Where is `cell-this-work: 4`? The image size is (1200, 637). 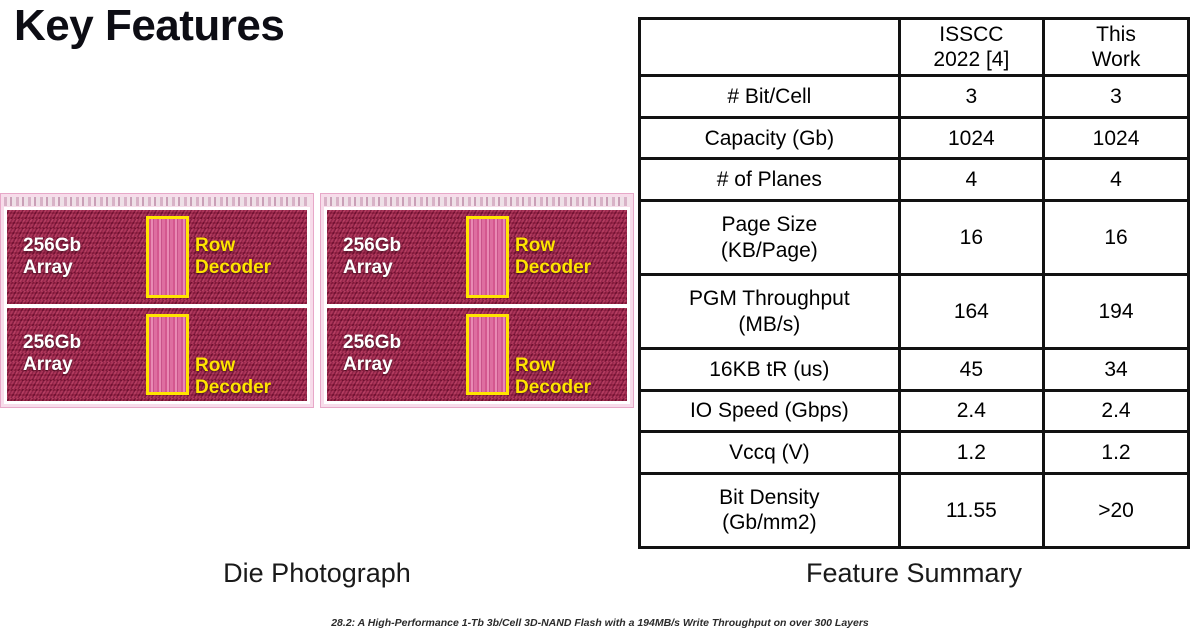
cell-this-work: 4 is located at coordinates (1116, 179).